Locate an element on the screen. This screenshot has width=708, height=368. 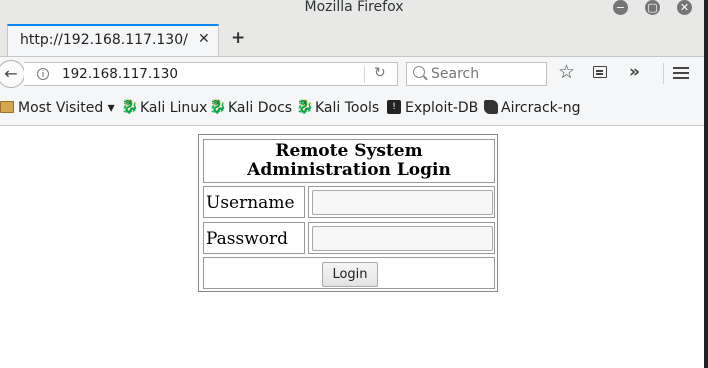
maximize-icon: ▢ is located at coordinates (652, 7).